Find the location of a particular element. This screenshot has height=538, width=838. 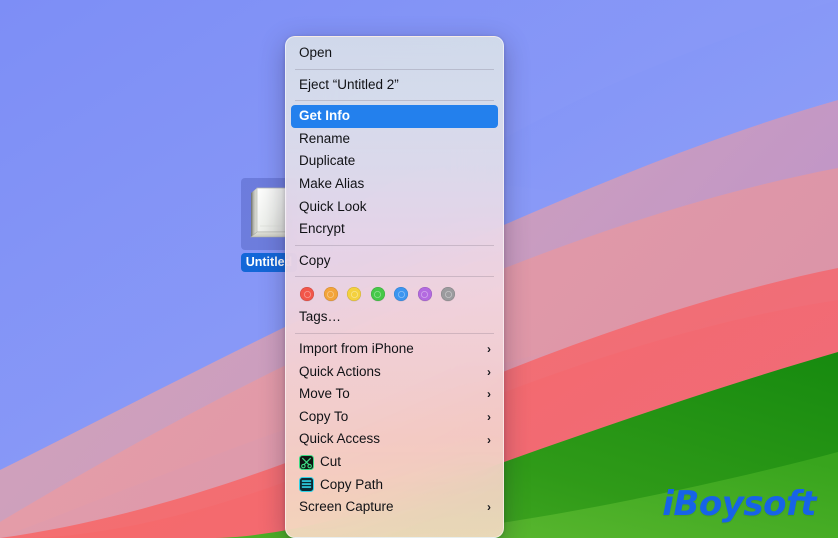

menu-item-label: Copy To is located at coordinates (324, 416).